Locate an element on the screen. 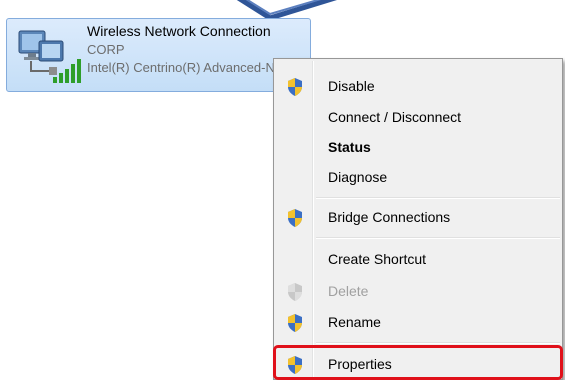 Image resolution: width=565 pixels, height=380 pixels. menu-item-label: Status is located at coordinates (349, 147).